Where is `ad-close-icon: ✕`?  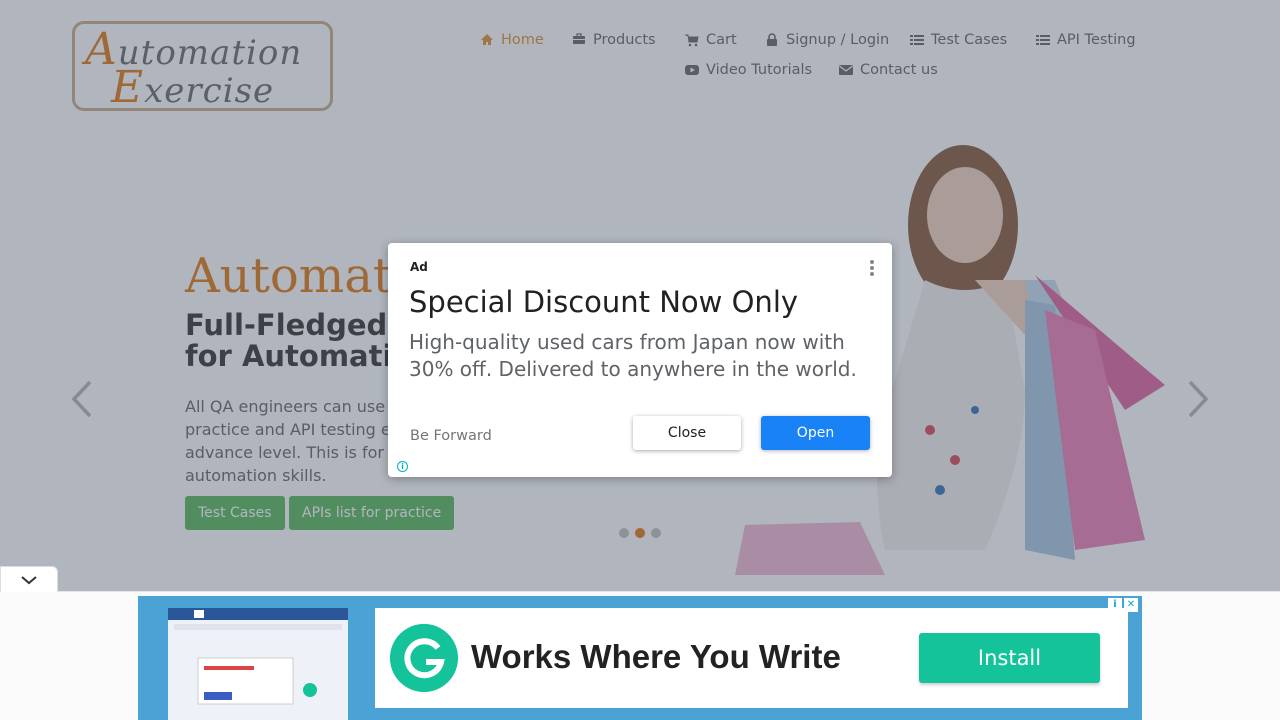
ad-close-icon: ✕ is located at coordinates (1131, 605).